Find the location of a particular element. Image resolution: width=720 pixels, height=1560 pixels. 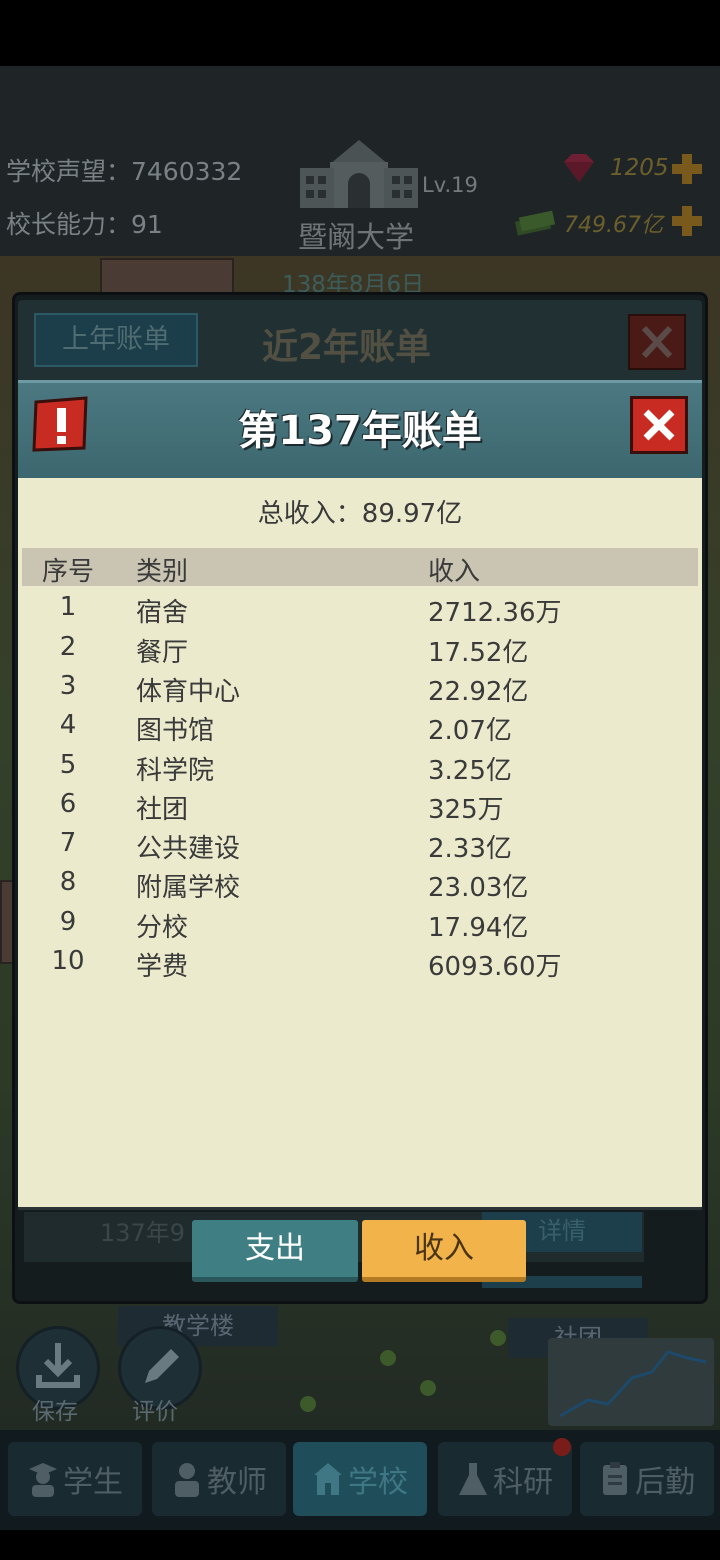

flask-icon is located at coordinates (473, 1479).